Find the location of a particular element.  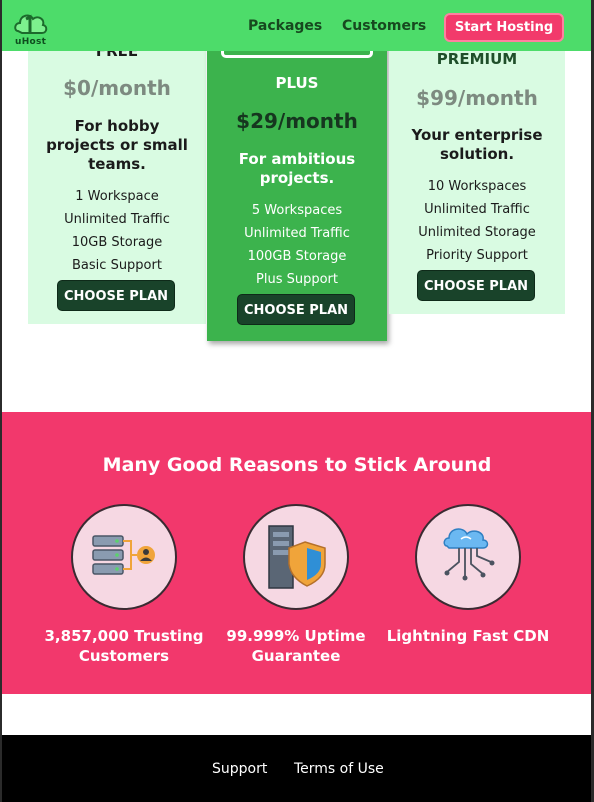

choose-plan-button-plus: CHOOSE PLAN is located at coordinates (296, 309).